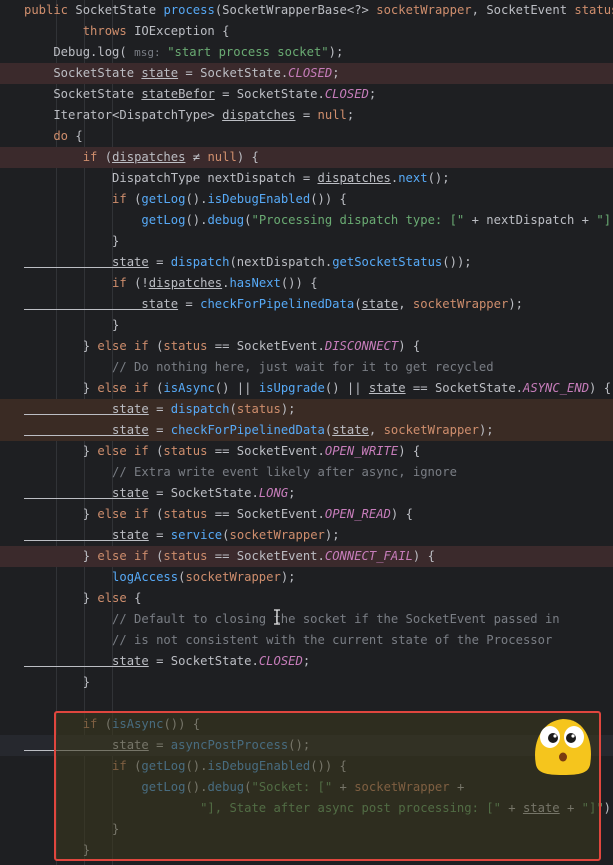 The image size is (613, 865). I want to click on code-token: "Processing dispatch type: [", so click(358, 220).